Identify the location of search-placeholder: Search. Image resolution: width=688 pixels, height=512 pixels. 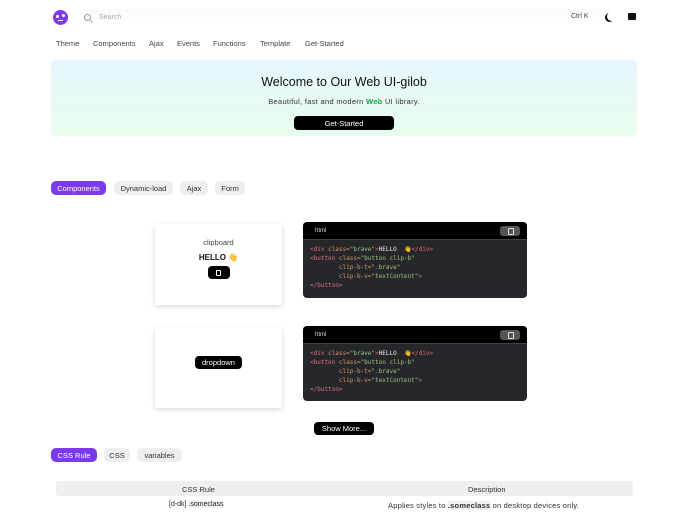
(110, 17).